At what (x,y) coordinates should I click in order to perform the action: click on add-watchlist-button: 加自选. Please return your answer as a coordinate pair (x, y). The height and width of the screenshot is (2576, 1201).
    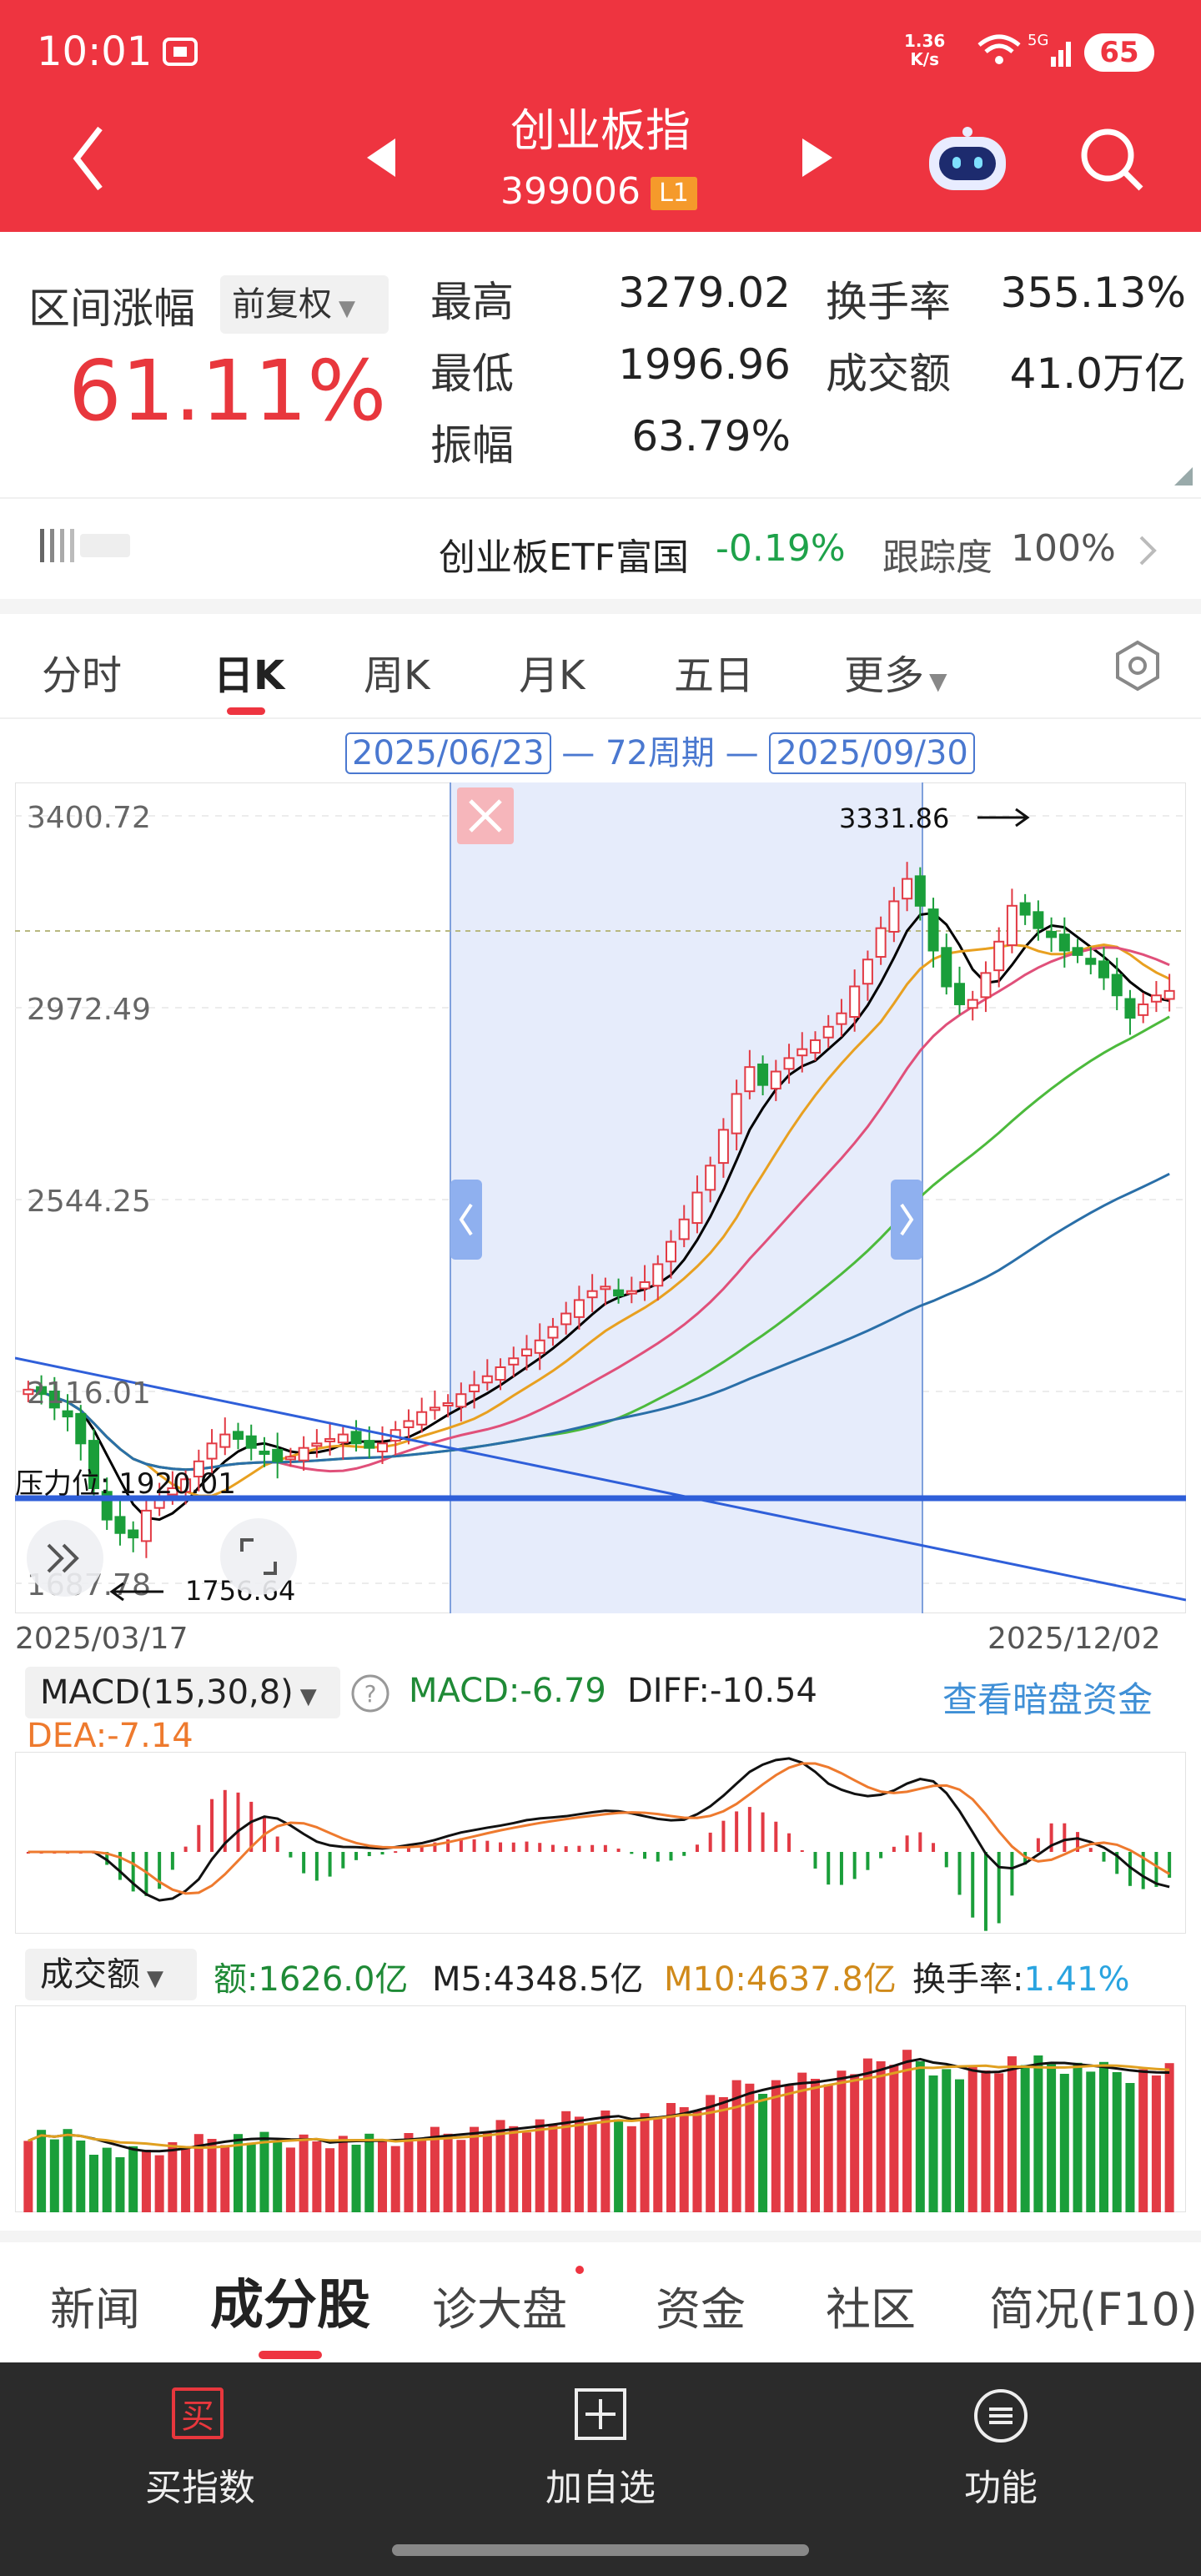
    Looking at the image, I should click on (601, 2444).